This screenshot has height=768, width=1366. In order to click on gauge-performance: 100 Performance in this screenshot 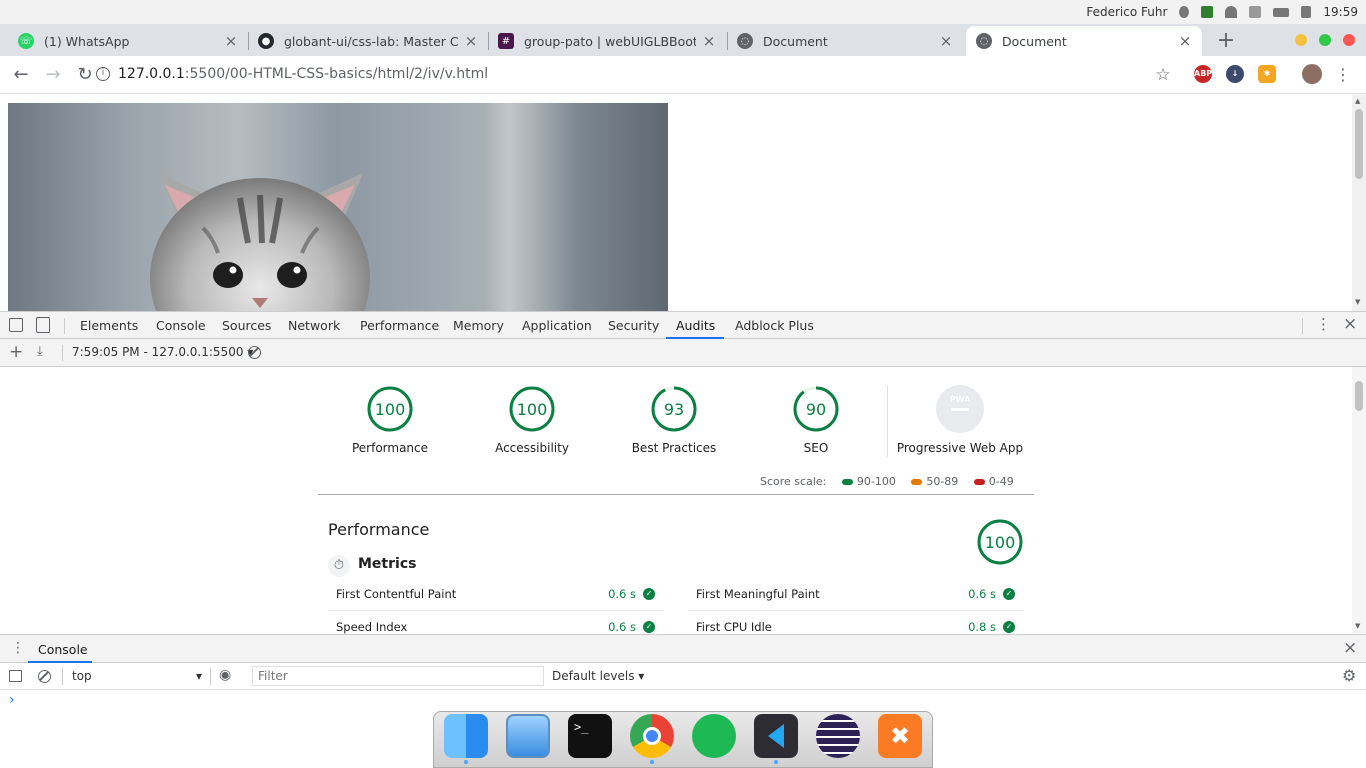, I will do `click(390, 420)`.